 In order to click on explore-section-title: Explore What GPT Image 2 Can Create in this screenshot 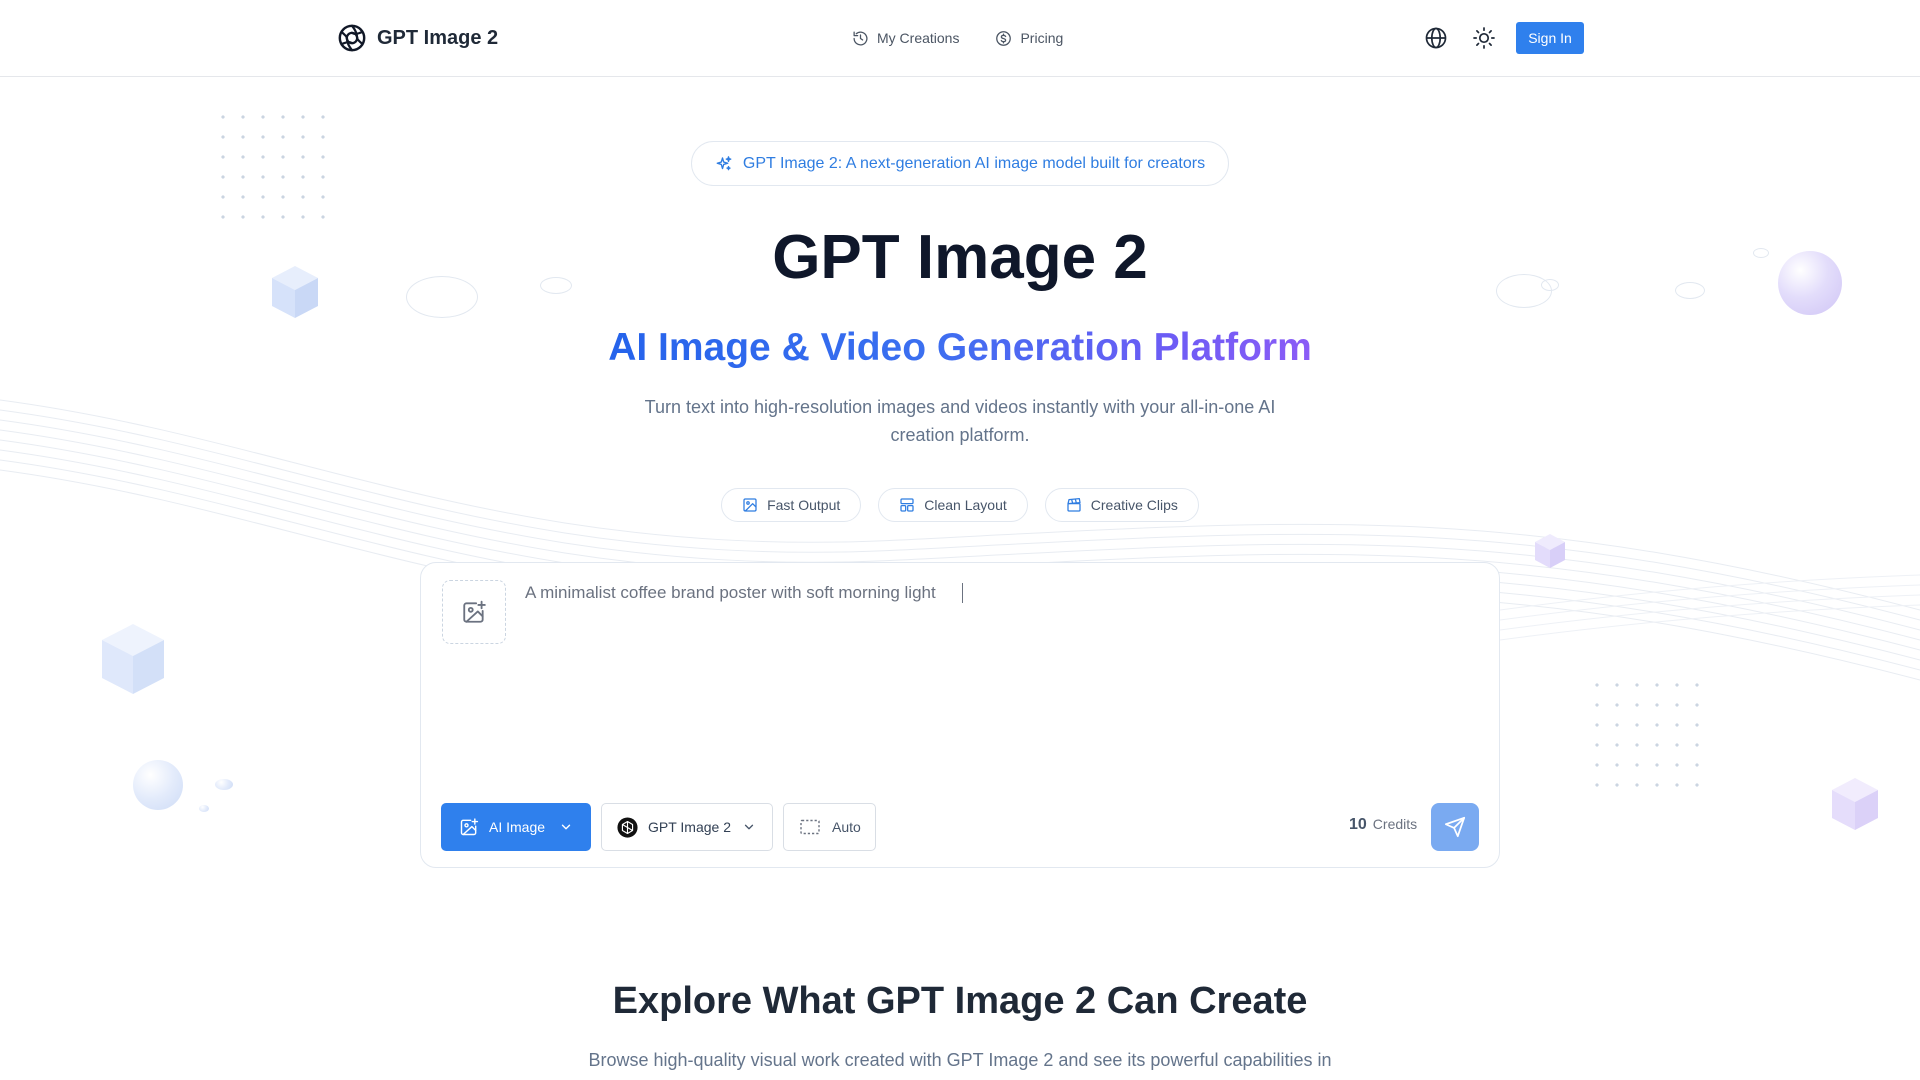, I will do `click(960, 1001)`.